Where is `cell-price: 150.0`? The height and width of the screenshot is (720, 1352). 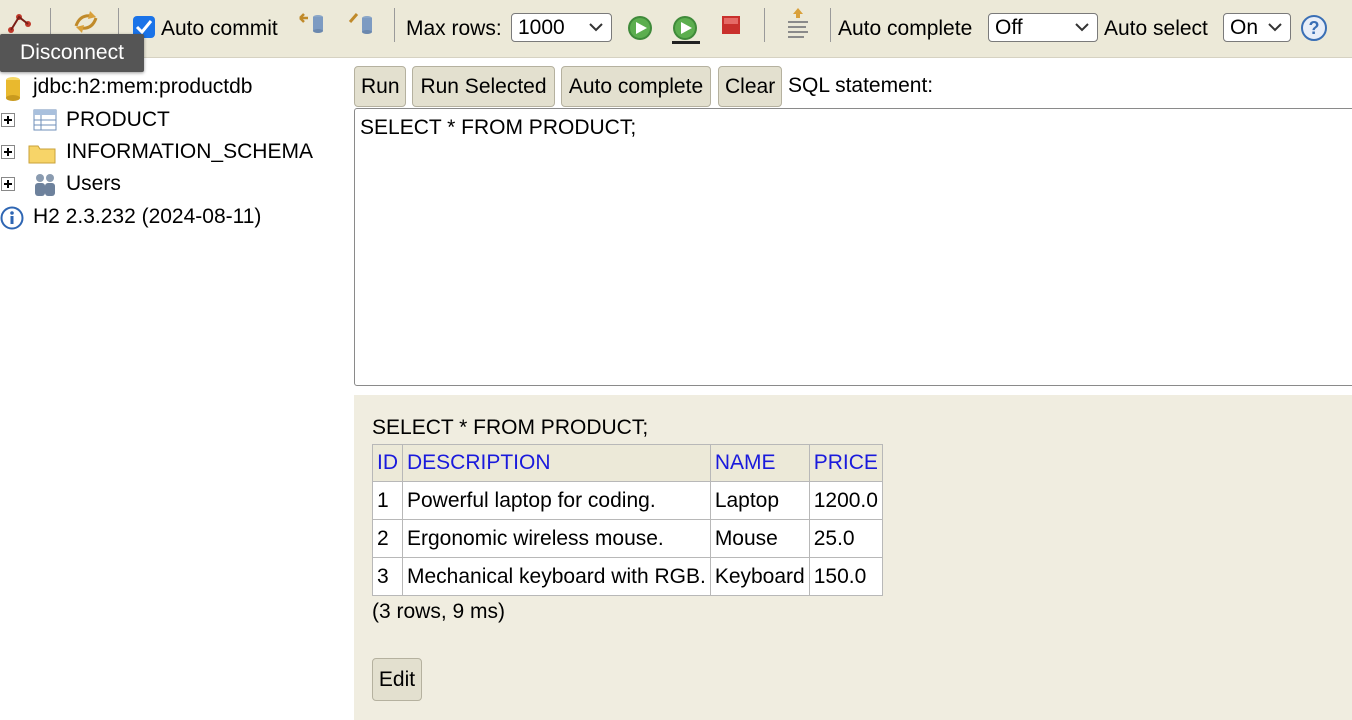 cell-price: 150.0 is located at coordinates (845, 576).